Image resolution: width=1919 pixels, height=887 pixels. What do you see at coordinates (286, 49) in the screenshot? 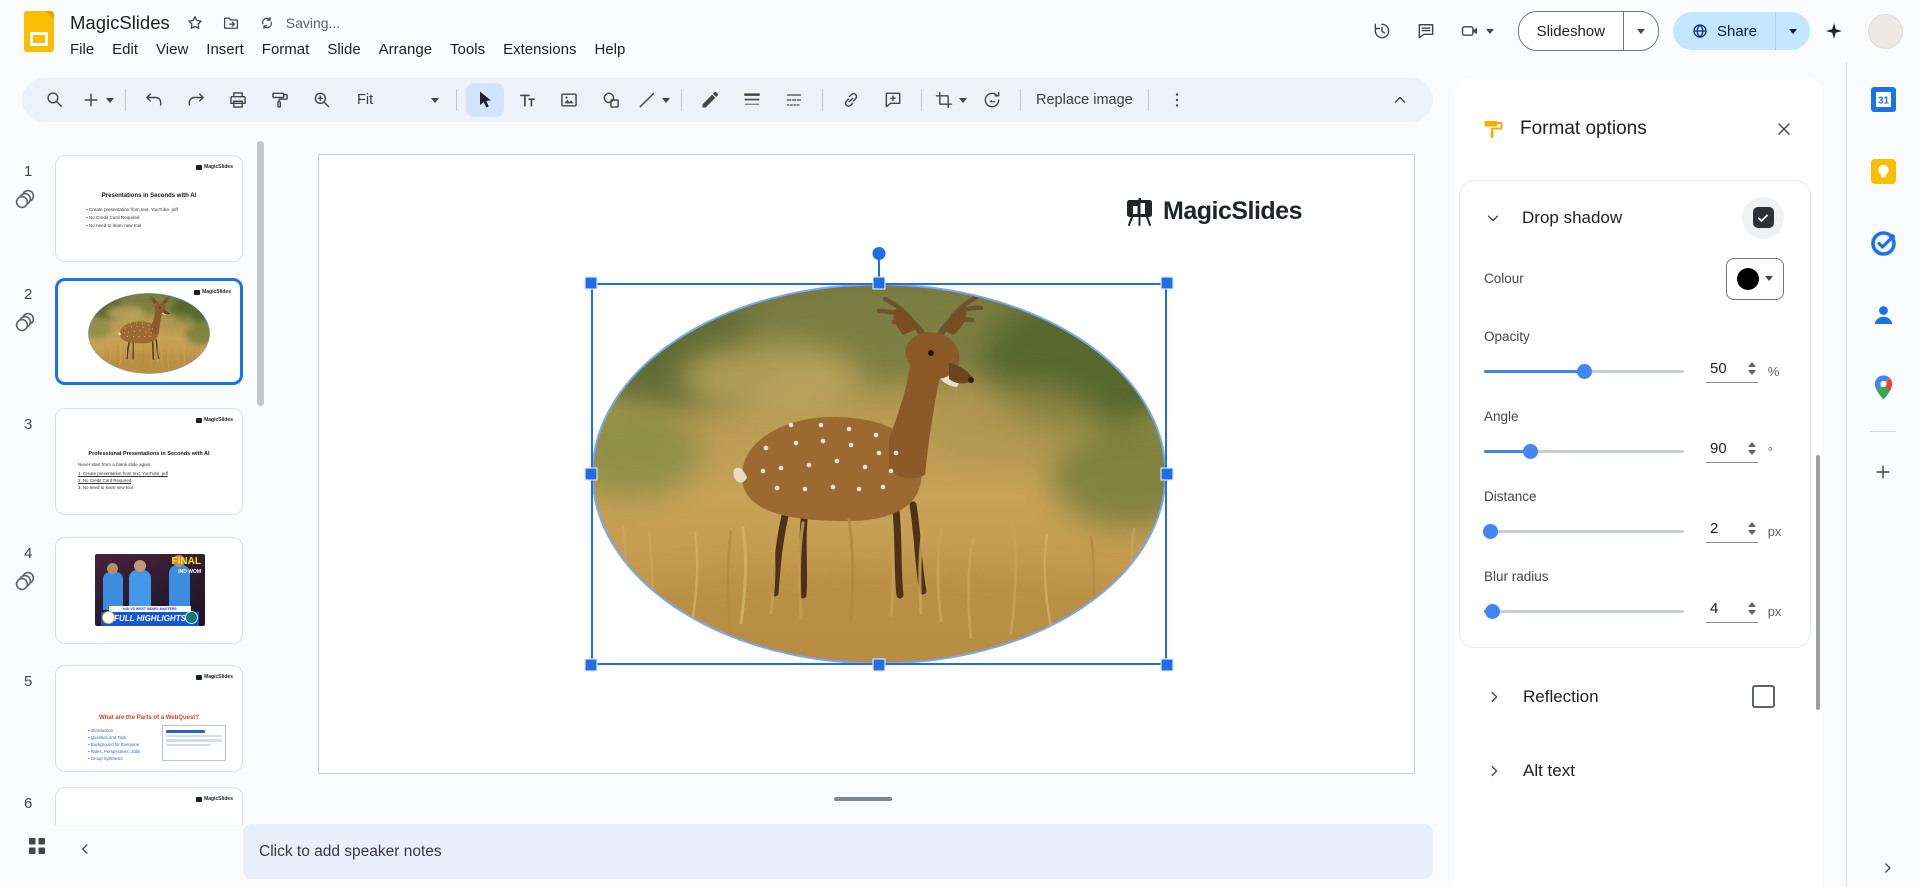
I see `menu-format: Format` at bounding box center [286, 49].